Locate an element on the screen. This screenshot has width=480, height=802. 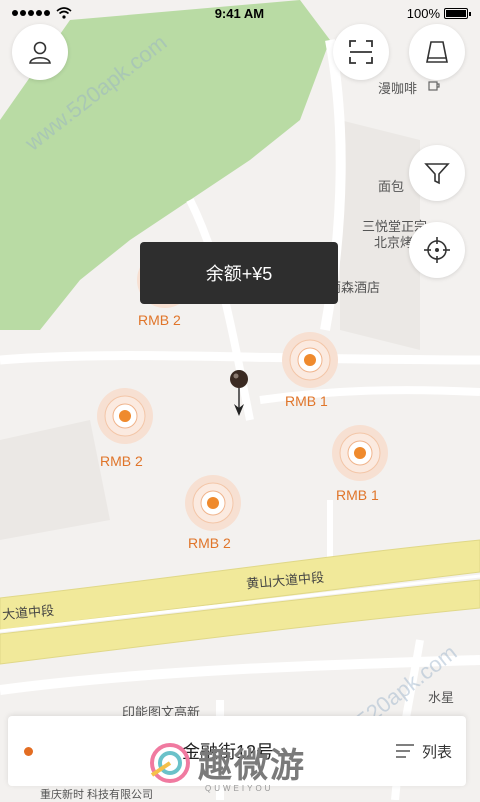
profile-button is located at coordinates (40, 52).